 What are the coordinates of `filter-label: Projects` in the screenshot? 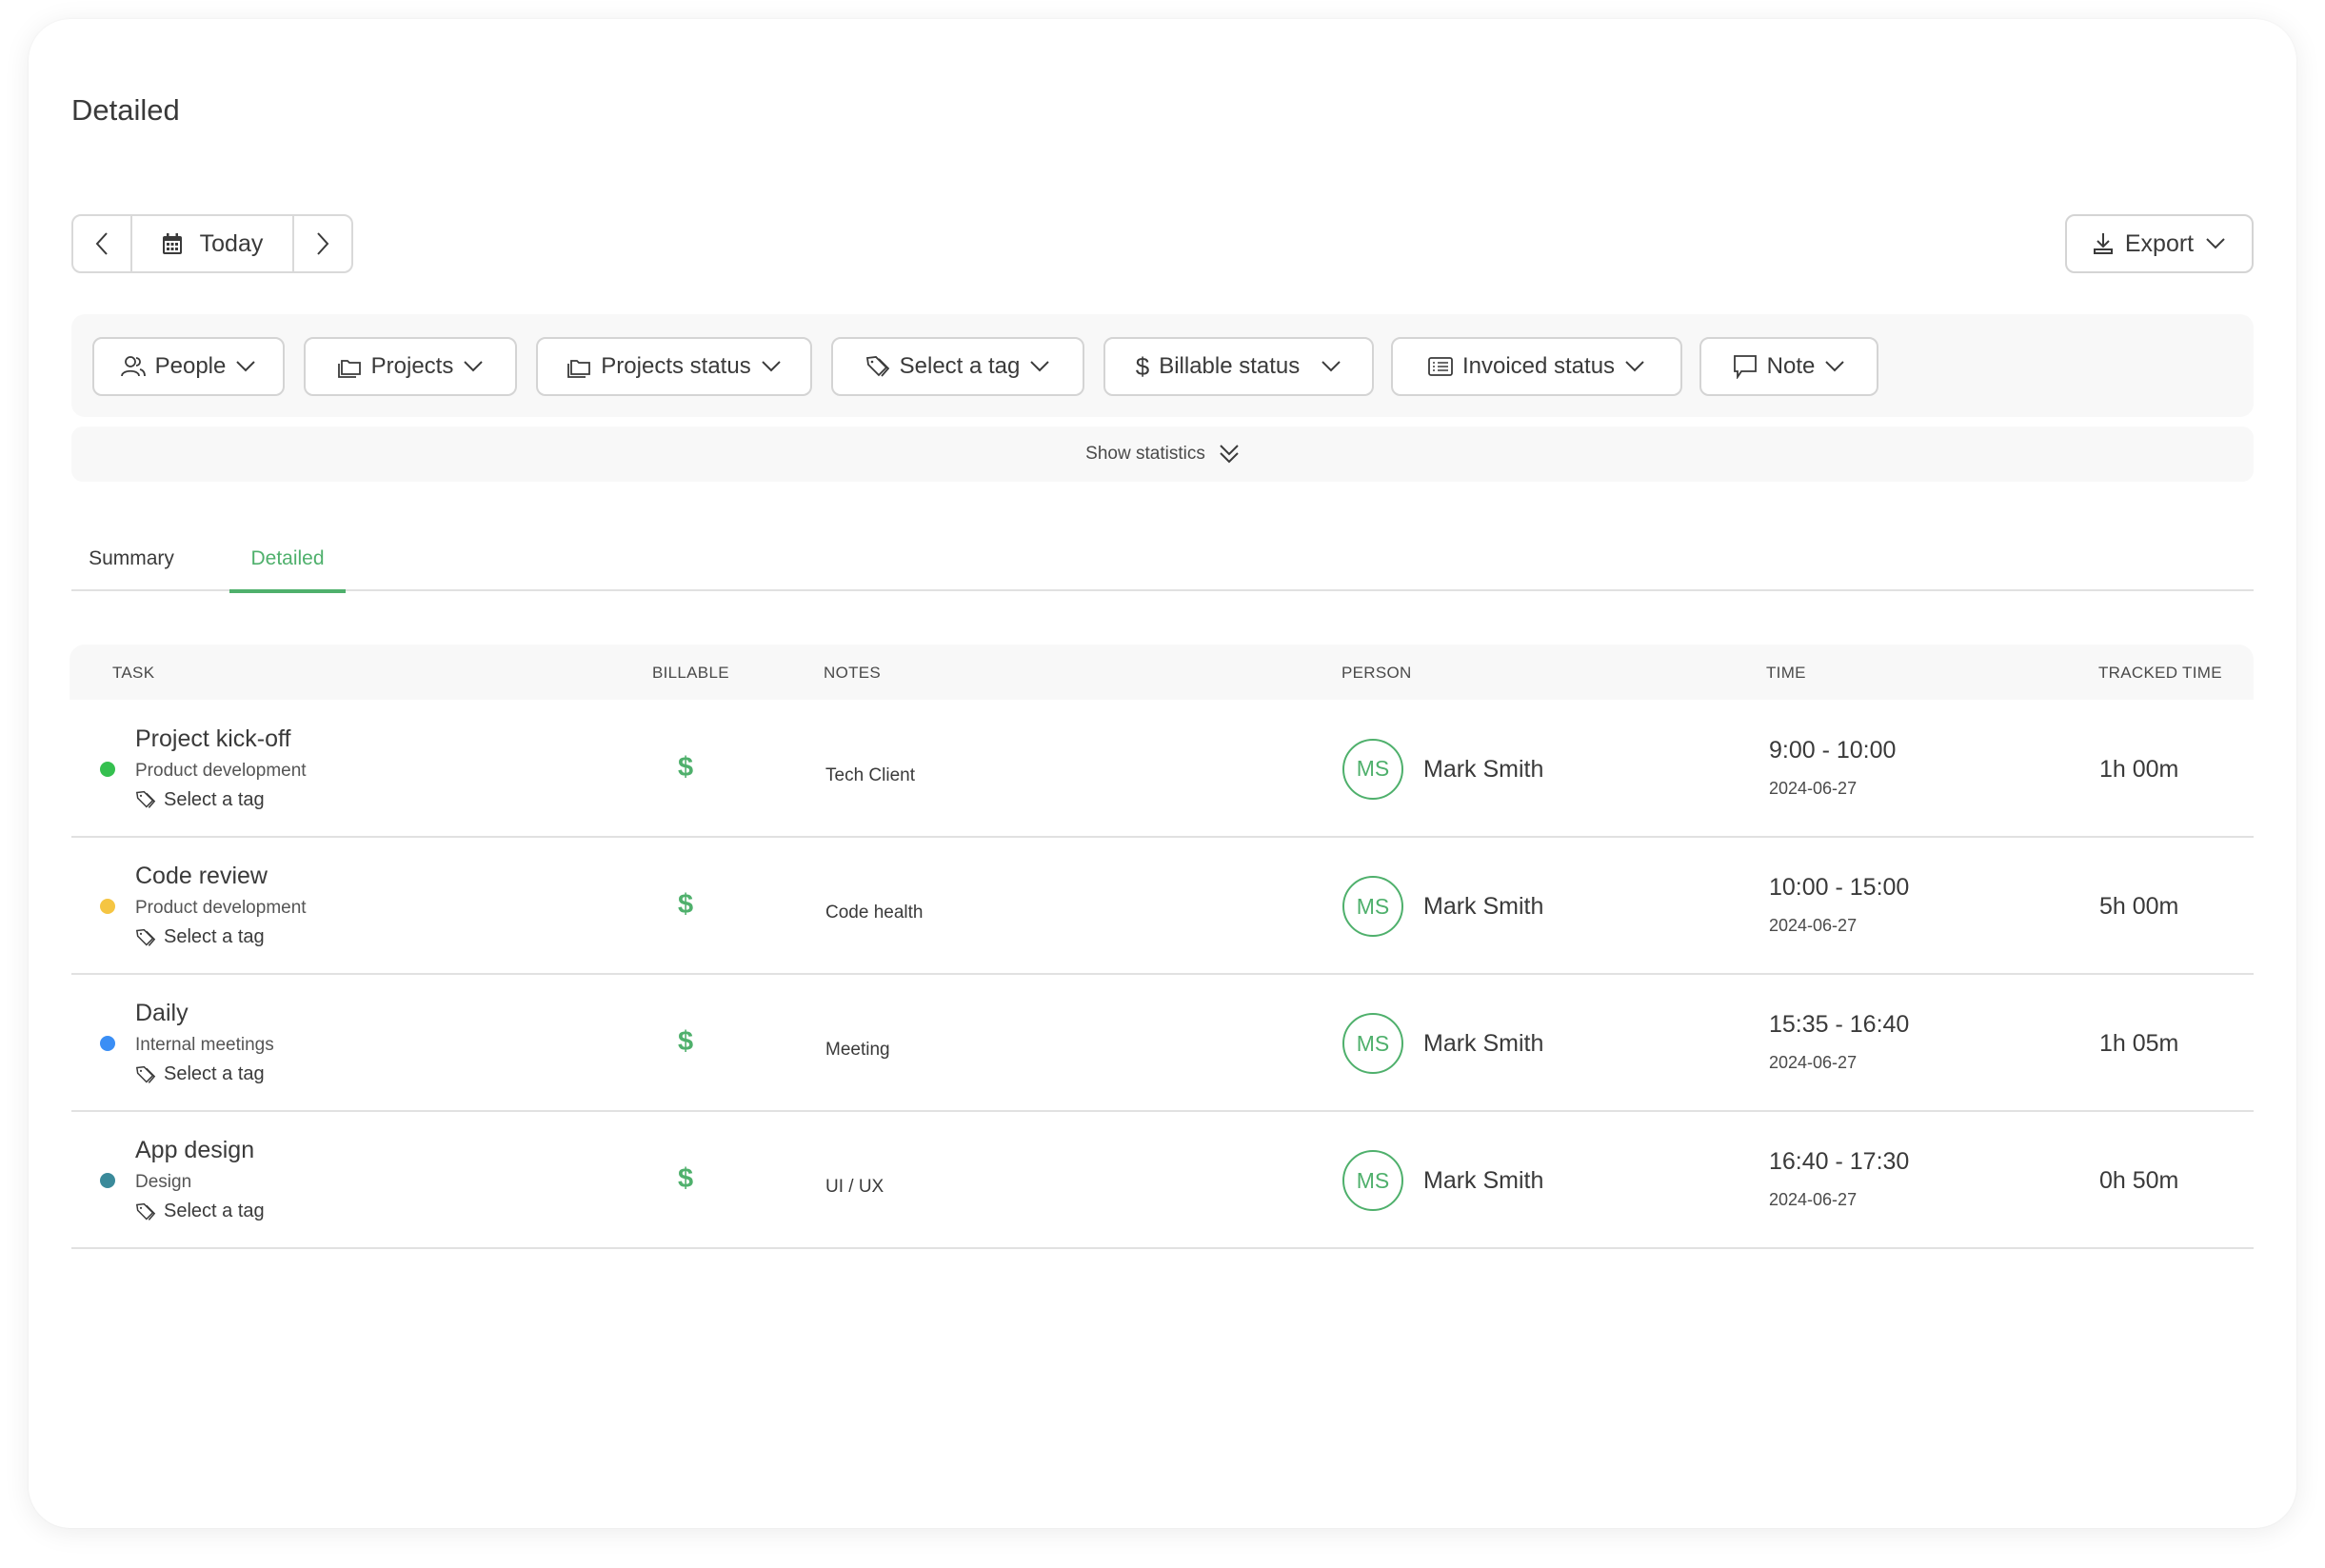 It's located at (412, 366).